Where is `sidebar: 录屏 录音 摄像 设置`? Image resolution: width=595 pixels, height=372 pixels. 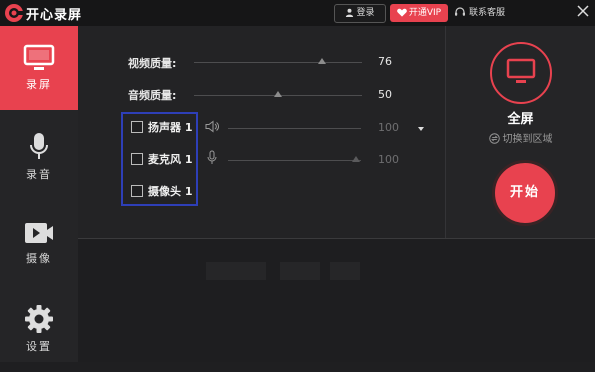 sidebar: 录屏 录音 摄像 设置 is located at coordinates (39, 194).